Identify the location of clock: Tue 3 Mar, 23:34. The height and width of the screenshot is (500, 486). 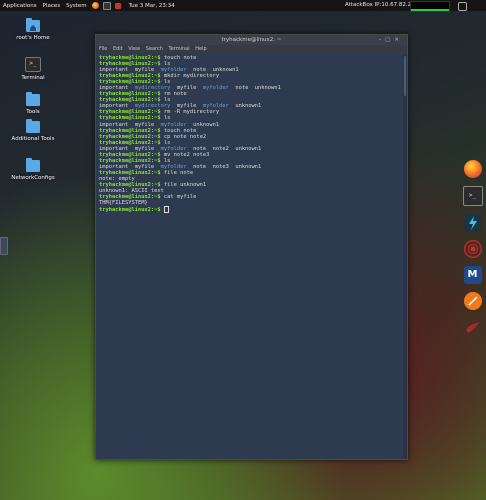
(152, 6).